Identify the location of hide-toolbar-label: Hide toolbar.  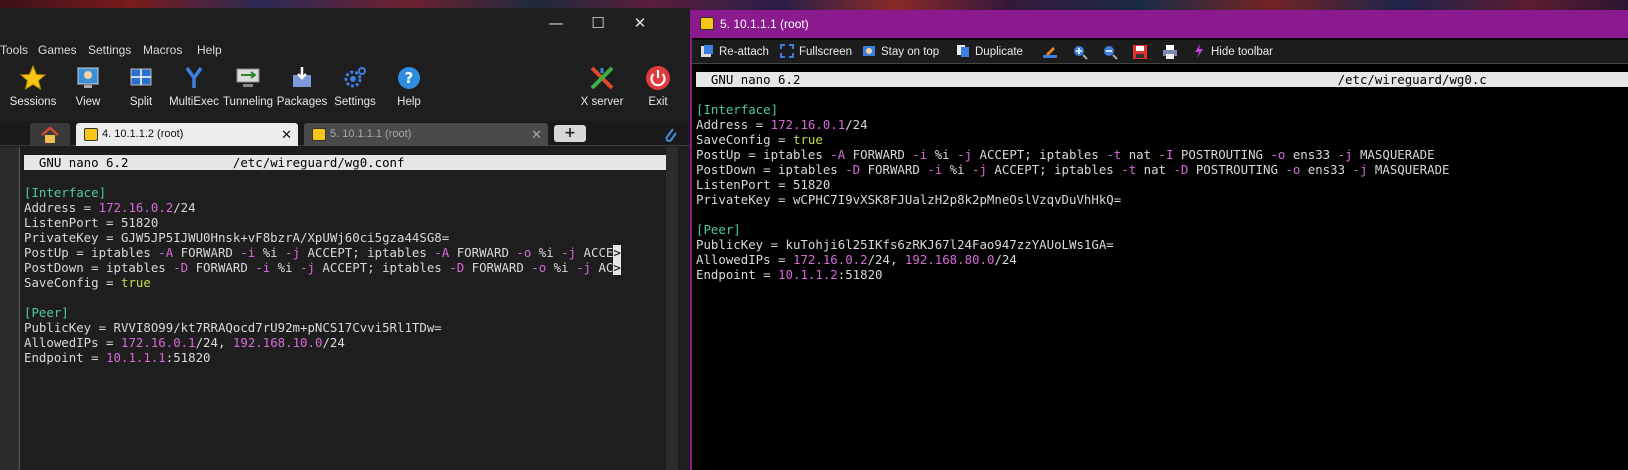
(1242, 52).